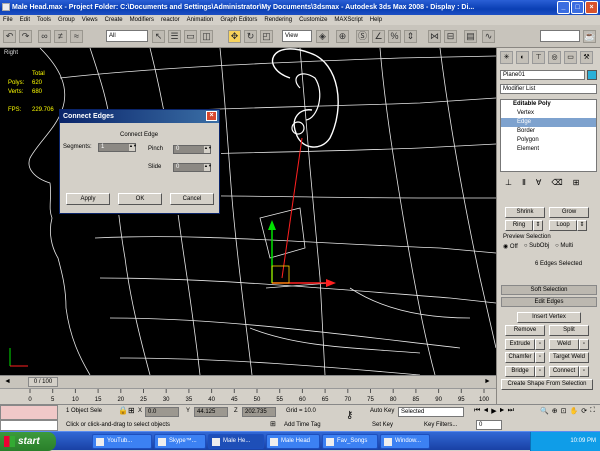  What do you see at coordinates (583, 441) in the screenshot?
I see `clock: 10:09 PM` at bounding box center [583, 441].